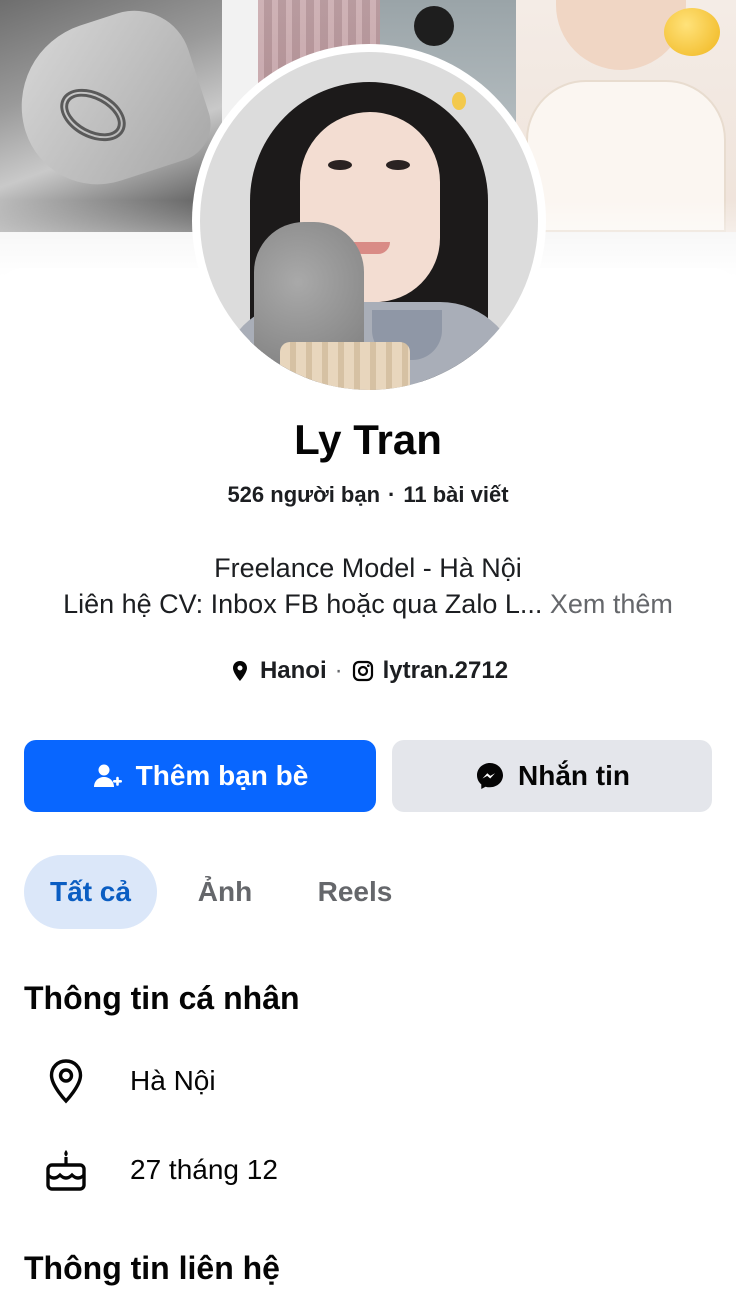 The image size is (736, 1308). I want to click on info-row-location: Hà Nội, so click(380, 1081).